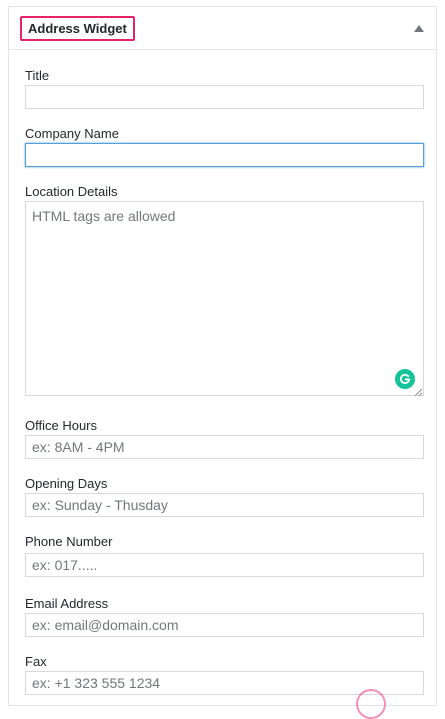 The height and width of the screenshot is (719, 445). I want to click on title-input, so click(224, 97).